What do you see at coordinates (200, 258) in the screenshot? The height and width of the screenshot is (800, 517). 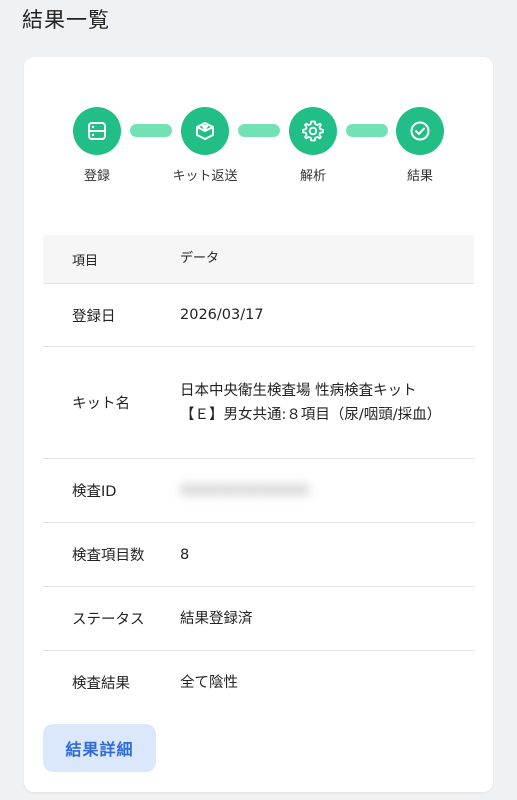 I see `header-value: データ` at bounding box center [200, 258].